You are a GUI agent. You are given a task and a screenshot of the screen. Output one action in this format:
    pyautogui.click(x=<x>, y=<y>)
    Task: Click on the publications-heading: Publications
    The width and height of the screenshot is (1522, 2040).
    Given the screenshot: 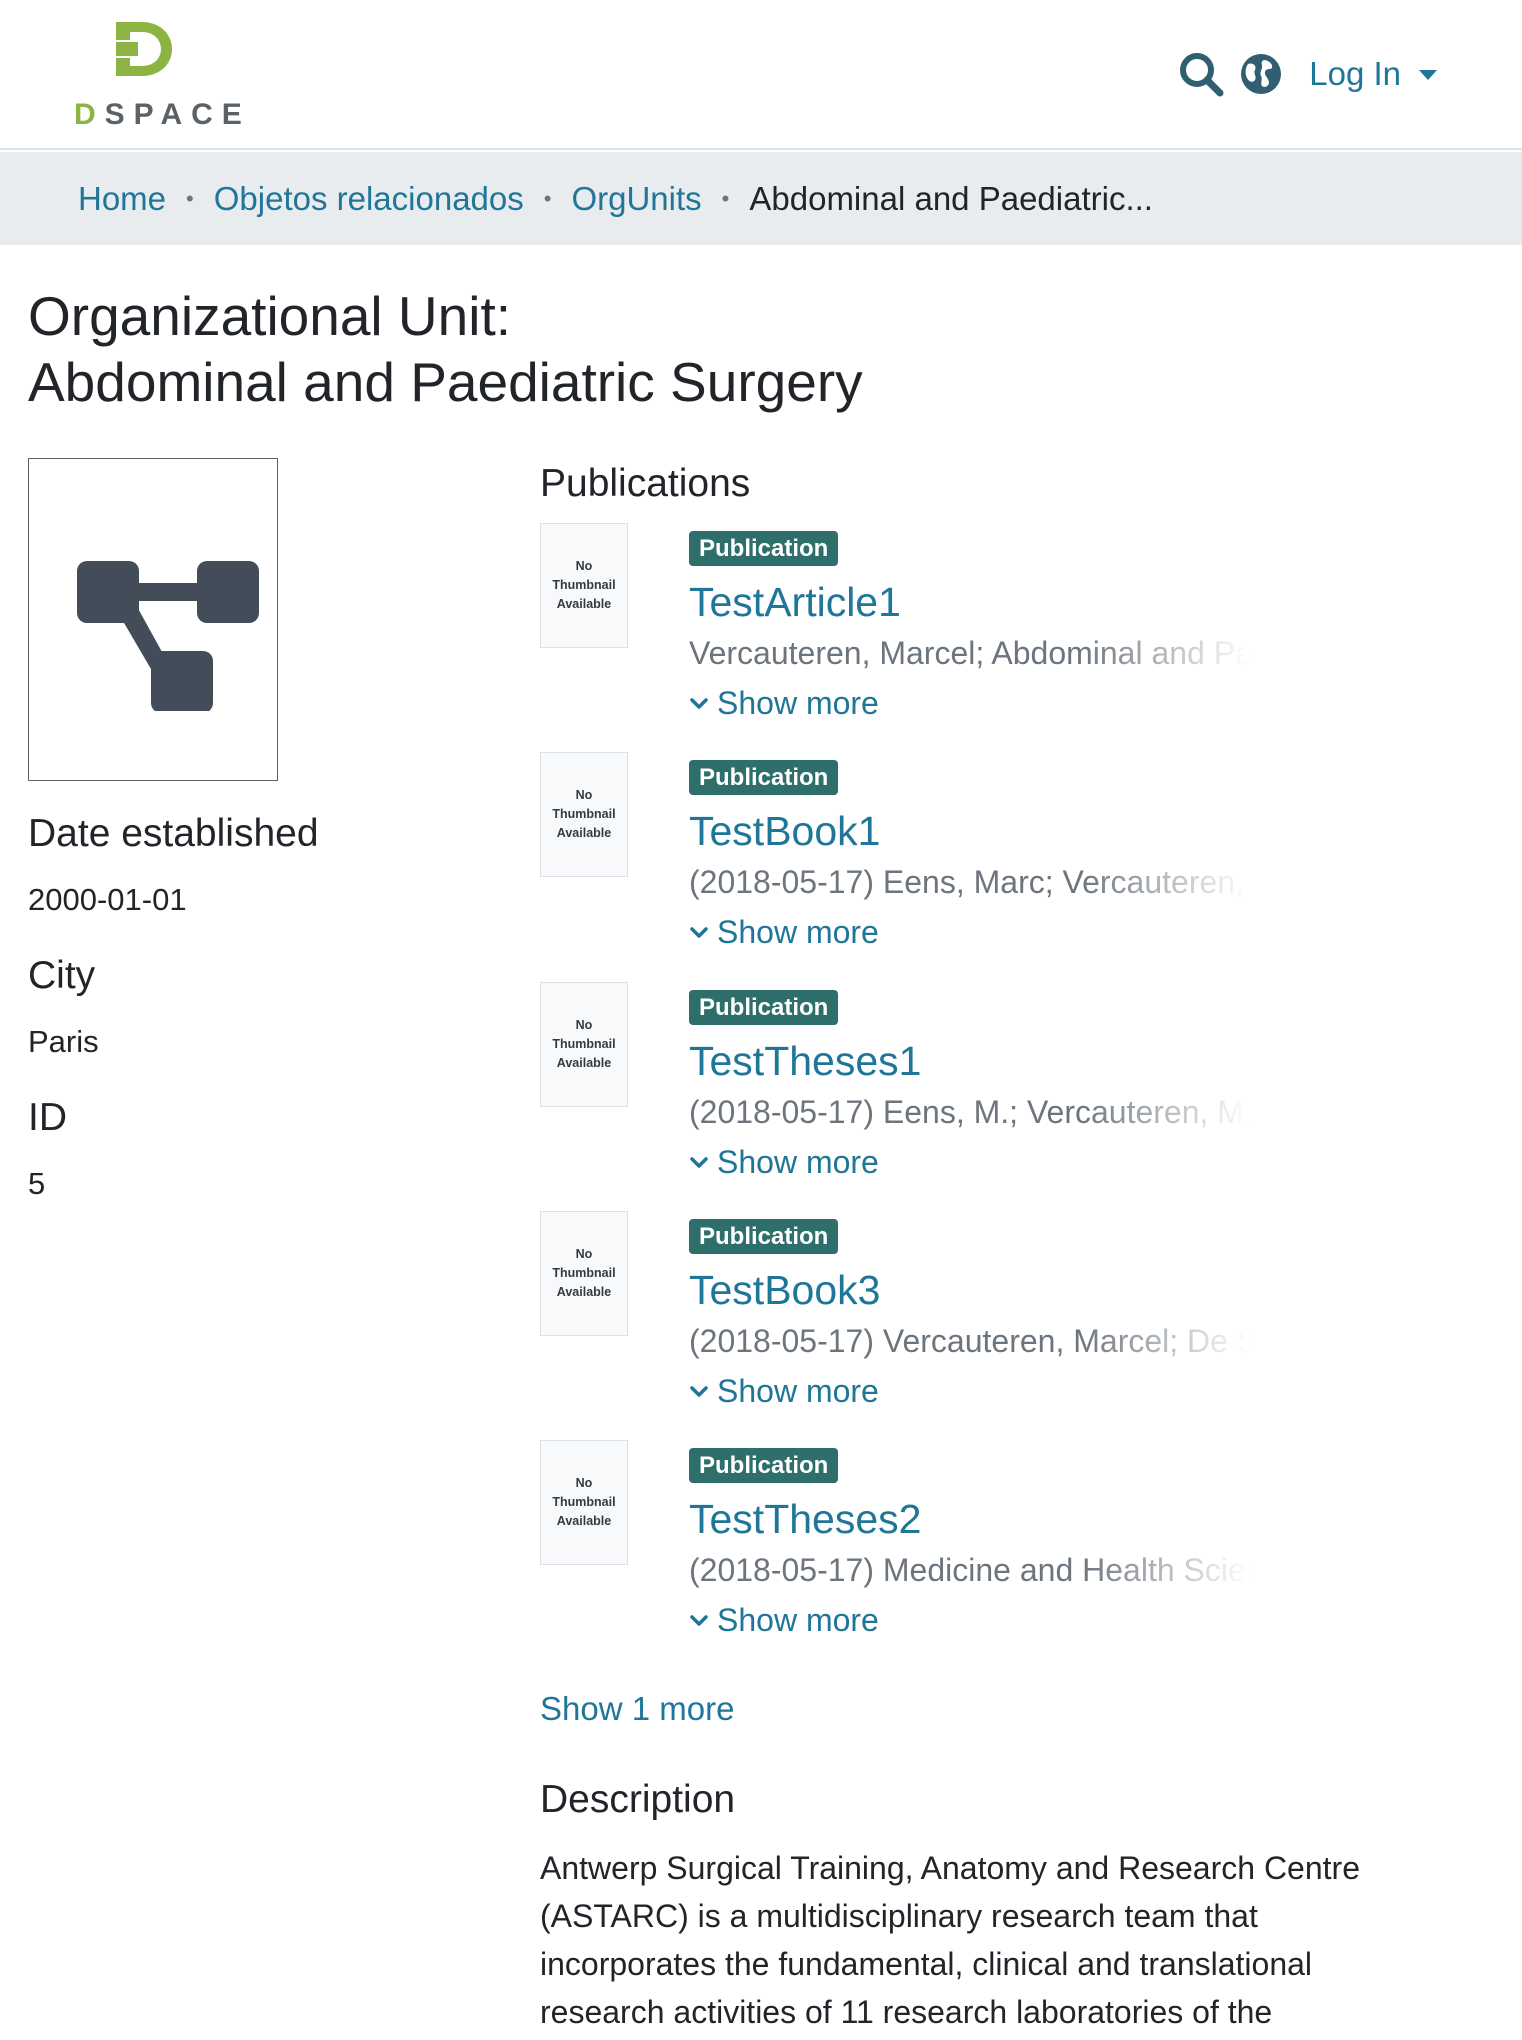 What is the action you would take?
    pyautogui.click(x=645, y=483)
    